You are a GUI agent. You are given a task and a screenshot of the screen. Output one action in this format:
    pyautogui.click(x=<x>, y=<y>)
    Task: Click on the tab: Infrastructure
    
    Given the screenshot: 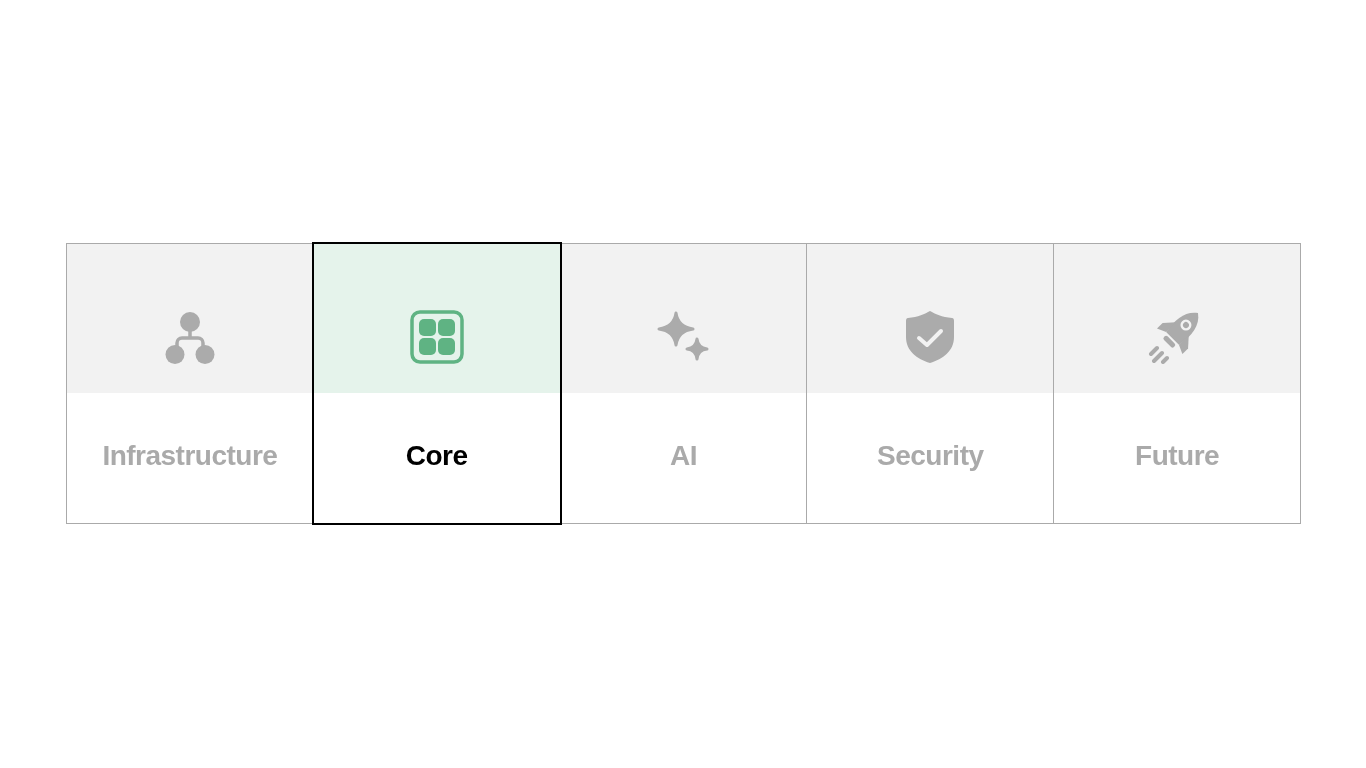 What is the action you would take?
    pyautogui.click(x=190, y=383)
    